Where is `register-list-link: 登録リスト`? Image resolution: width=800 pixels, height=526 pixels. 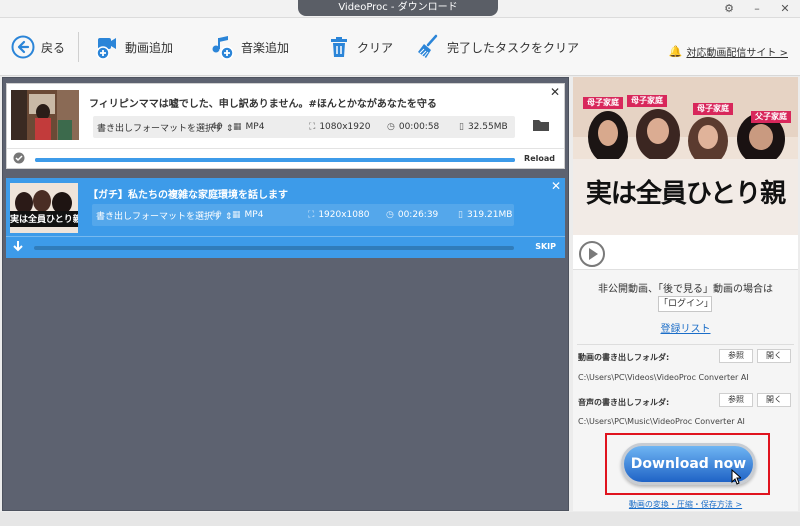
register-list-link: 登録リスト is located at coordinates (685, 327).